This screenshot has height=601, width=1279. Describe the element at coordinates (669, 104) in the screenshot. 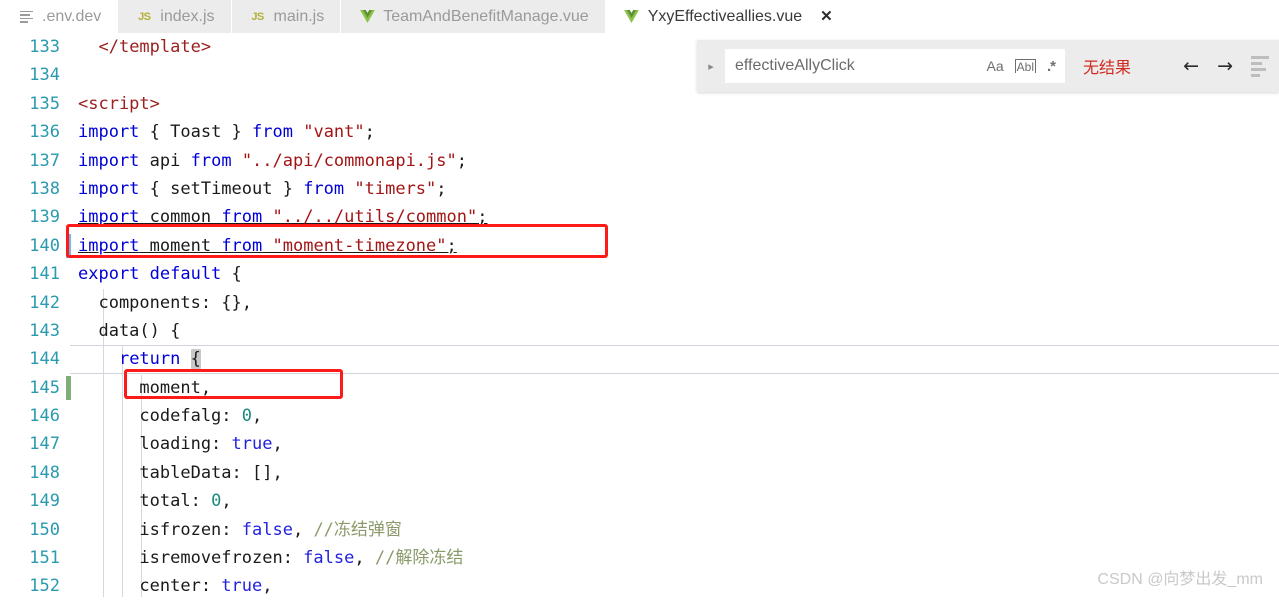

I see `code-text: <script>` at that location.